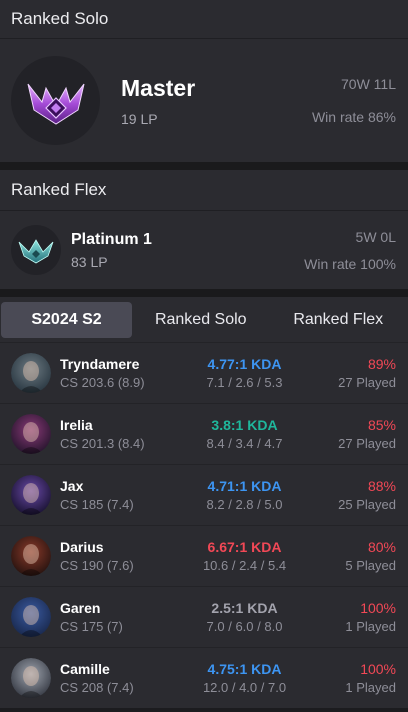  What do you see at coordinates (117, 373) in the screenshot?
I see `champion-info: Tryndamere CS 203.6 (8.9)` at bounding box center [117, 373].